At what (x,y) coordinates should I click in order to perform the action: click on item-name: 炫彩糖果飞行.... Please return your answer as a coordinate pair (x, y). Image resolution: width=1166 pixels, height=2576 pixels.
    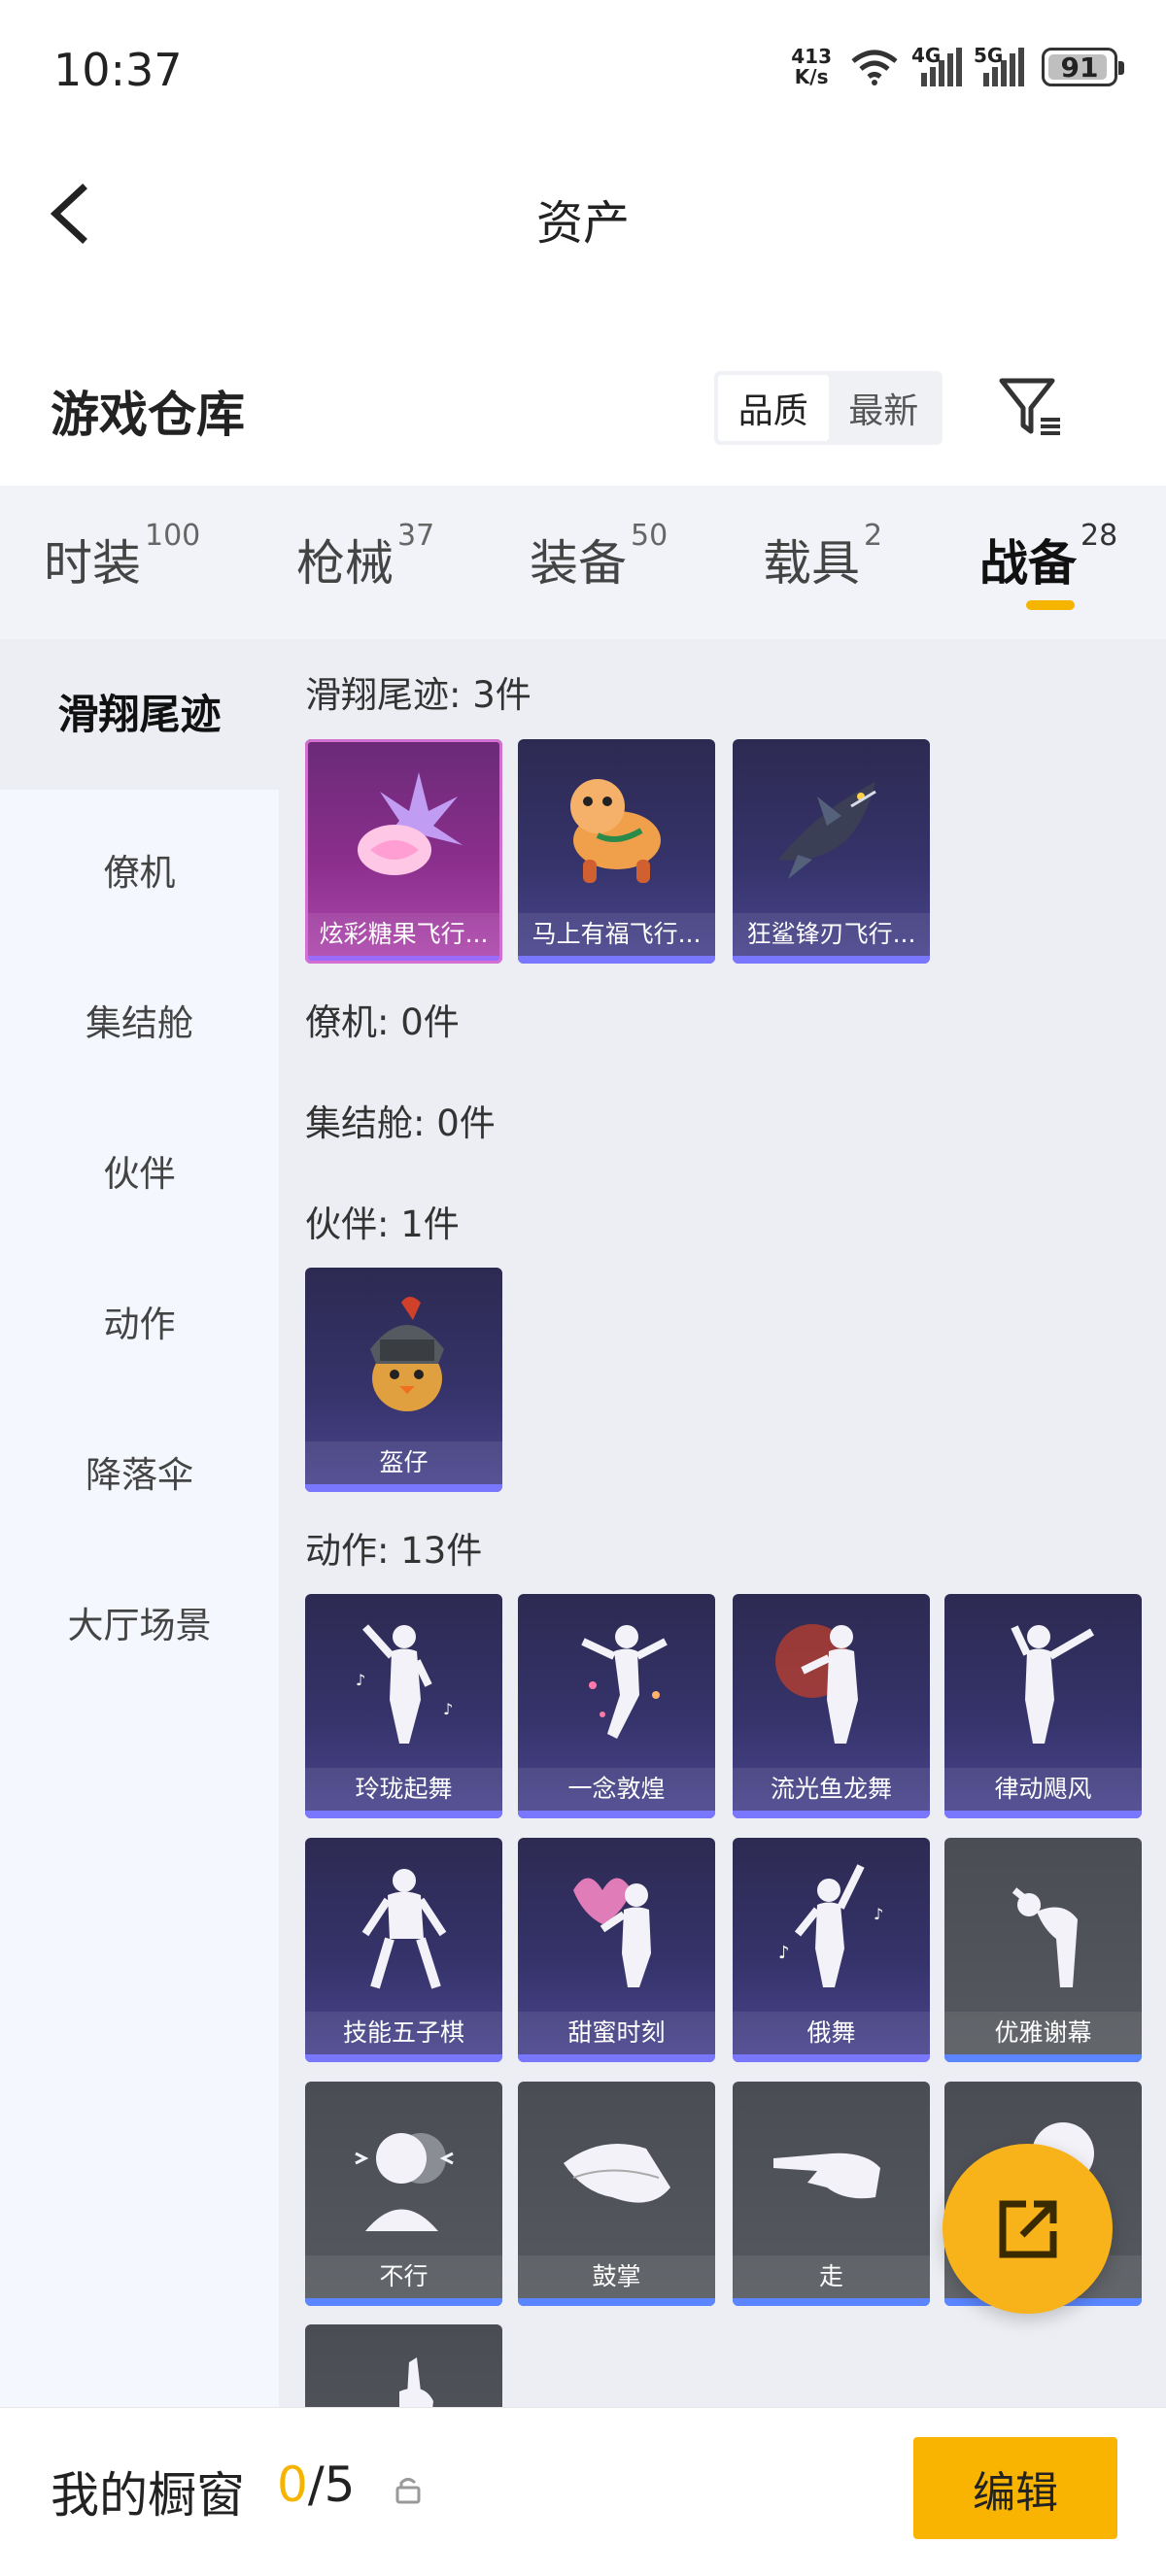
    Looking at the image, I should click on (403, 934).